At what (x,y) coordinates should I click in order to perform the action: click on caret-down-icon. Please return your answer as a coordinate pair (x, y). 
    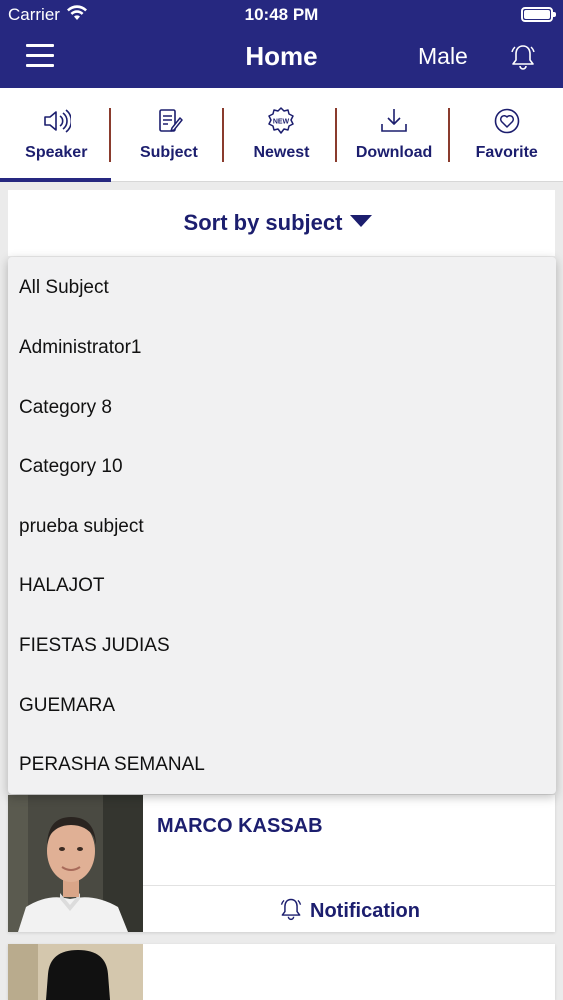
    Looking at the image, I should click on (361, 221).